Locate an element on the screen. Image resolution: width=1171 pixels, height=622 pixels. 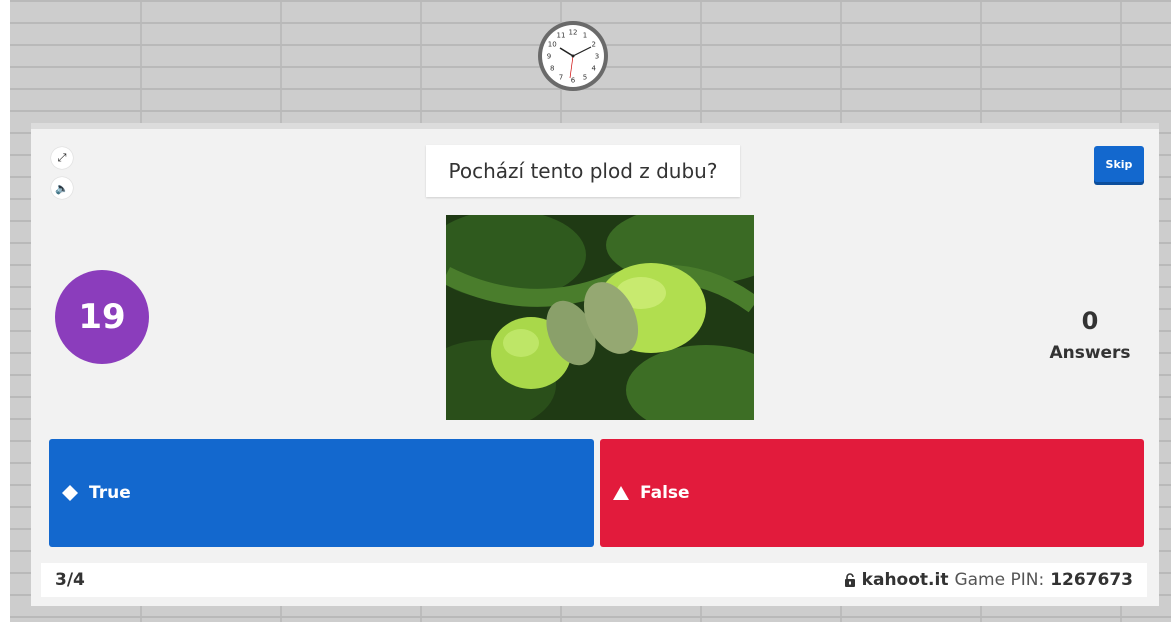
clock-numeral: 8 is located at coordinates (552, 69).